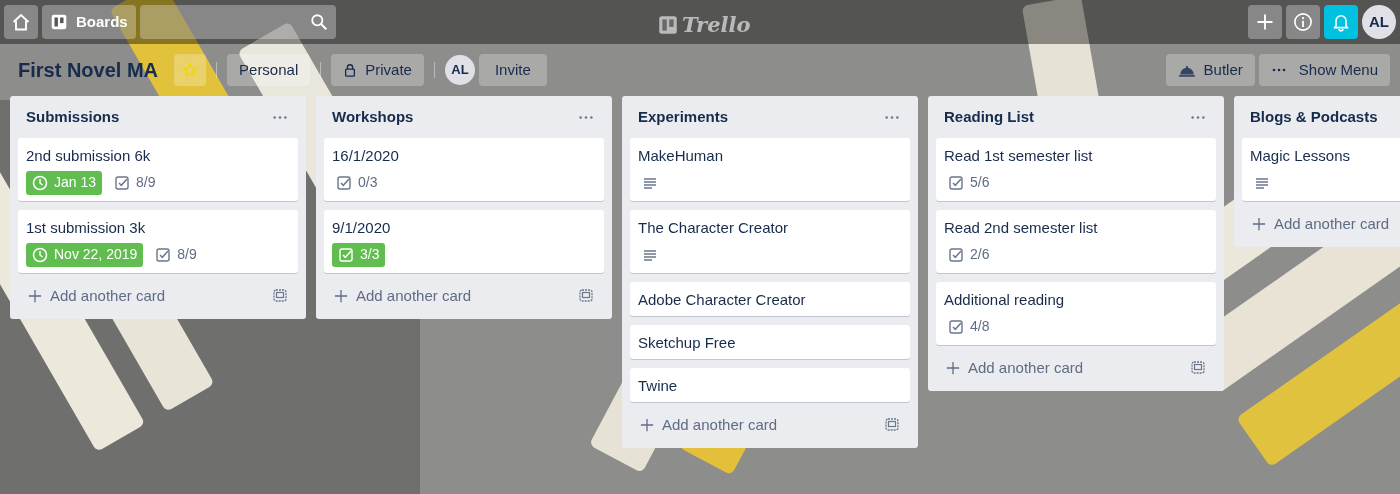  Describe the element at coordinates (269, 70) in the screenshot. I see `team-button: Personal` at that location.